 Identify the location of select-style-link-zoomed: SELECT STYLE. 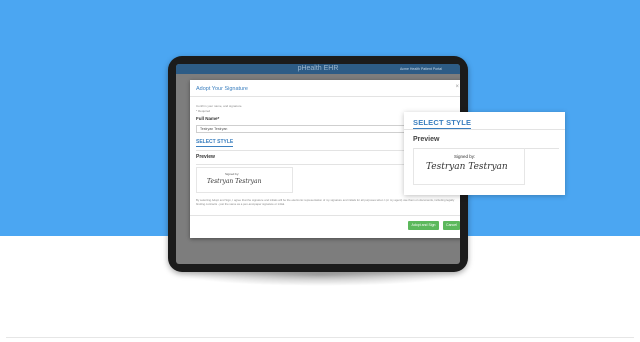
(442, 123).